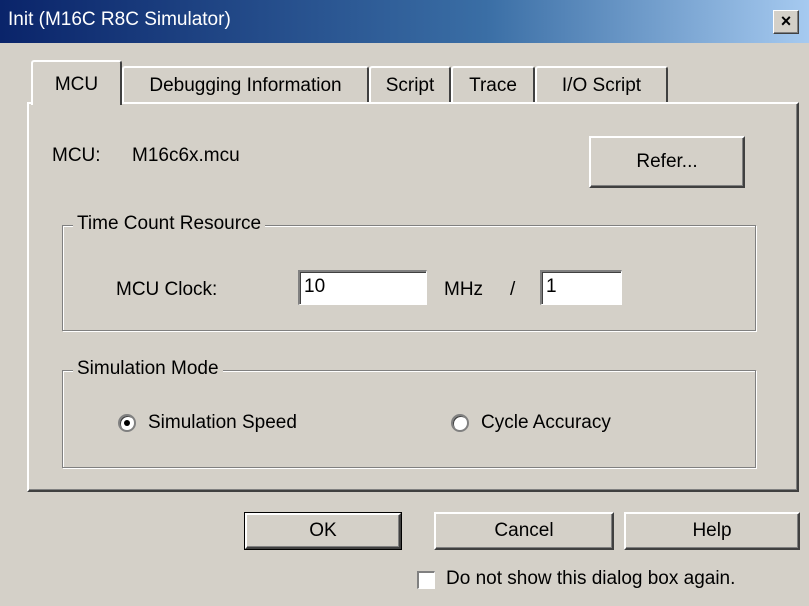  What do you see at coordinates (362, 287) in the screenshot?
I see `mcu-clock-input: 10` at bounding box center [362, 287].